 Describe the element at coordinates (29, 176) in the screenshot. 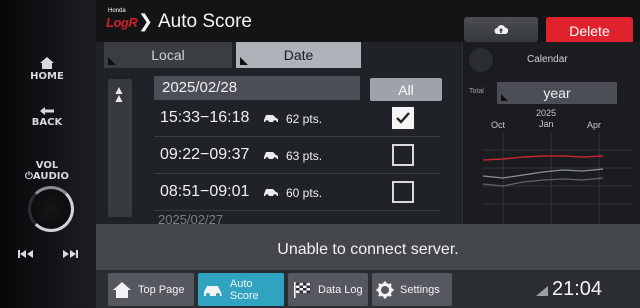

I see `power-icon: ⏻` at that location.